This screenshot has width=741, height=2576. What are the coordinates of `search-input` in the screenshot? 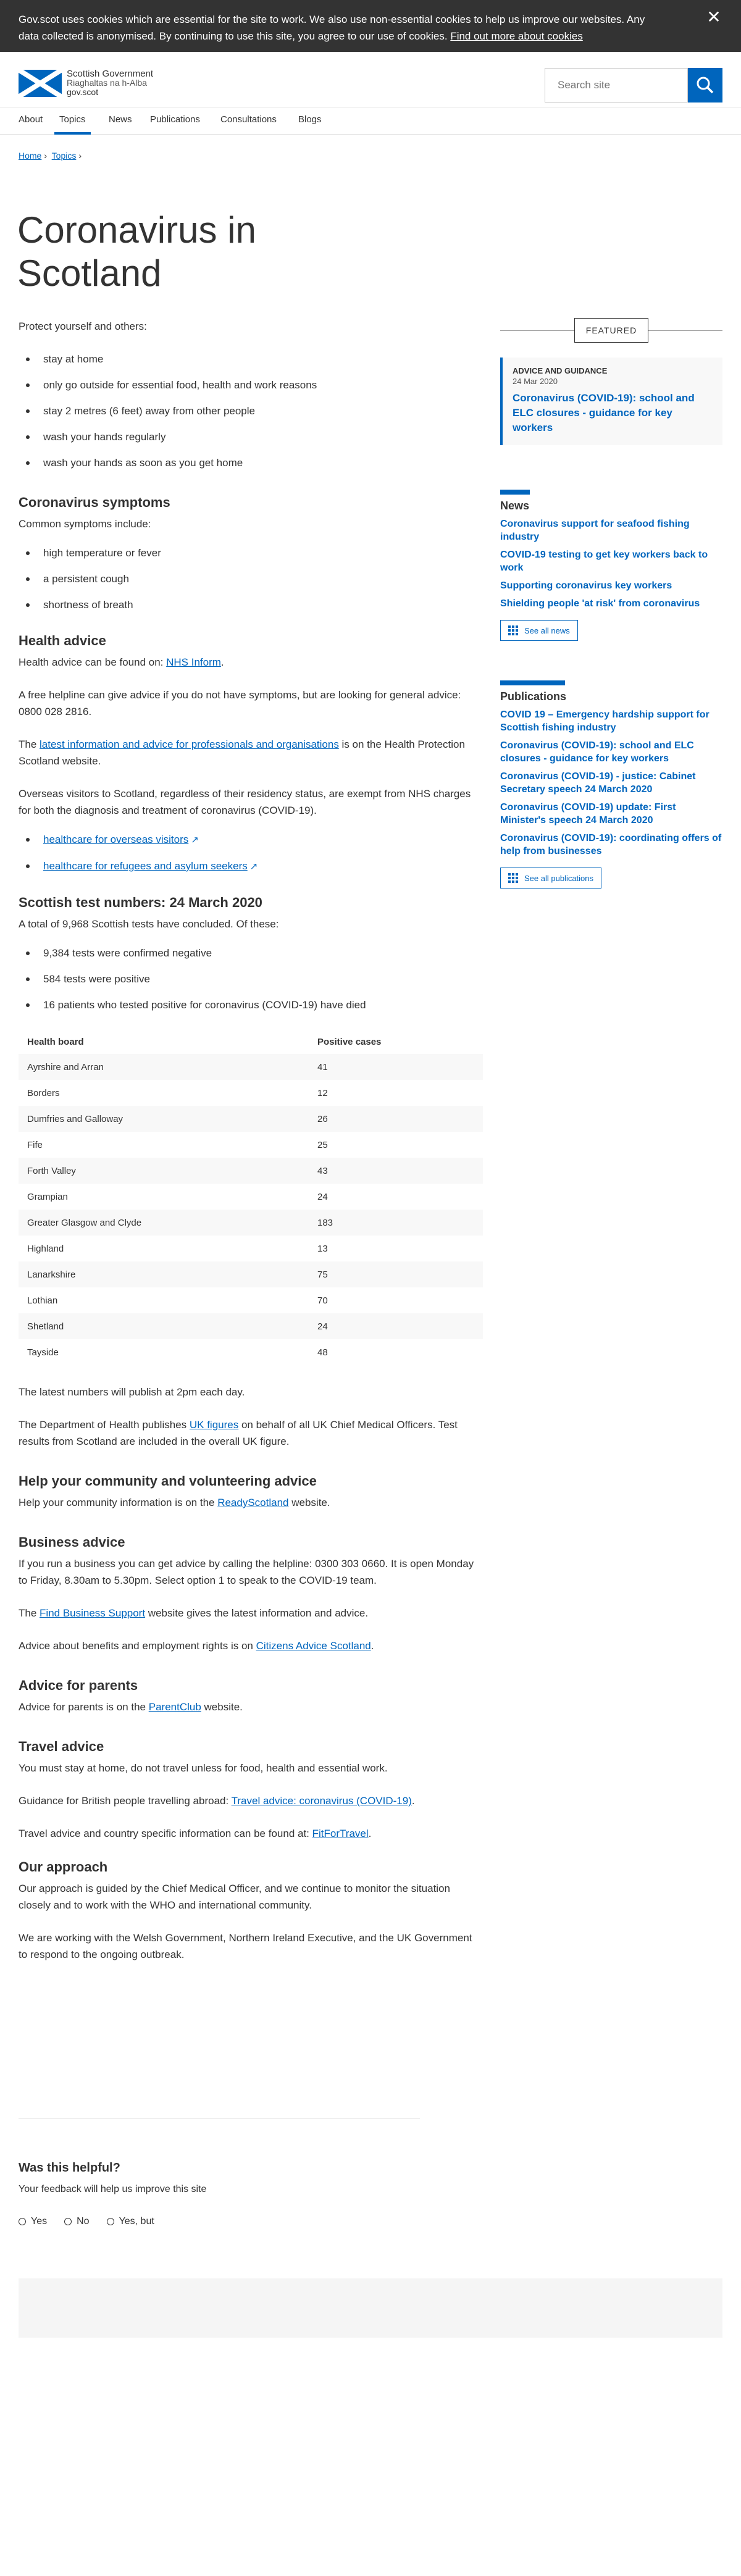 It's located at (617, 85).